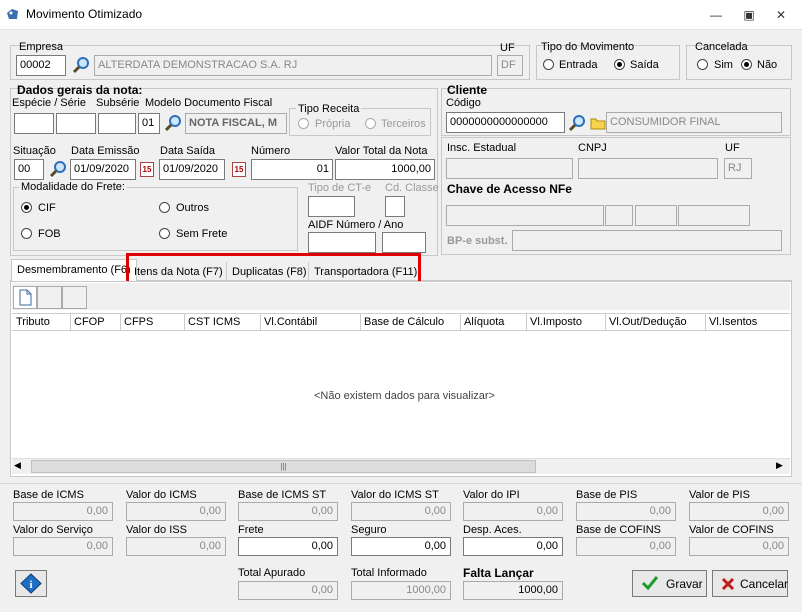  What do you see at coordinates (311, 322) in the screenshot?
I see `col-vl-contabil: Vl.Contábil` at bounding box center [311, 322].